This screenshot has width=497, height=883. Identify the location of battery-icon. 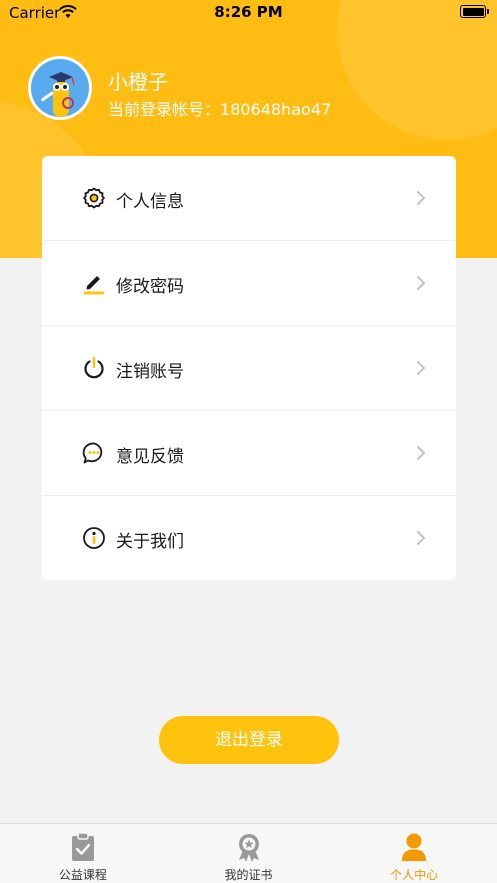
(474, 11).